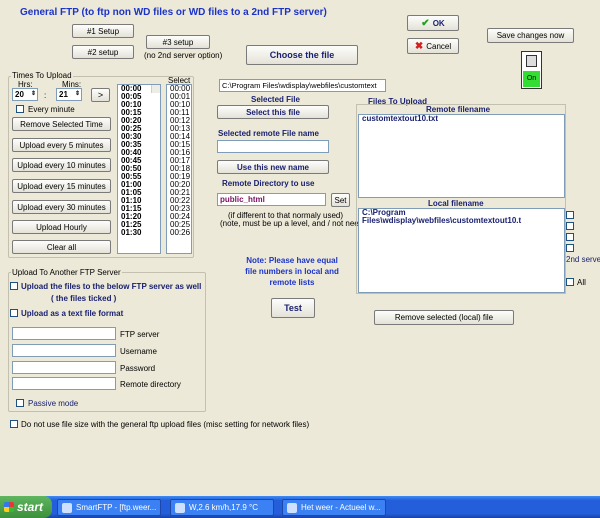  Describe the element at coordinates (61, 247) in the screenshot. I see `clear-all-button: Clear all` at that location.